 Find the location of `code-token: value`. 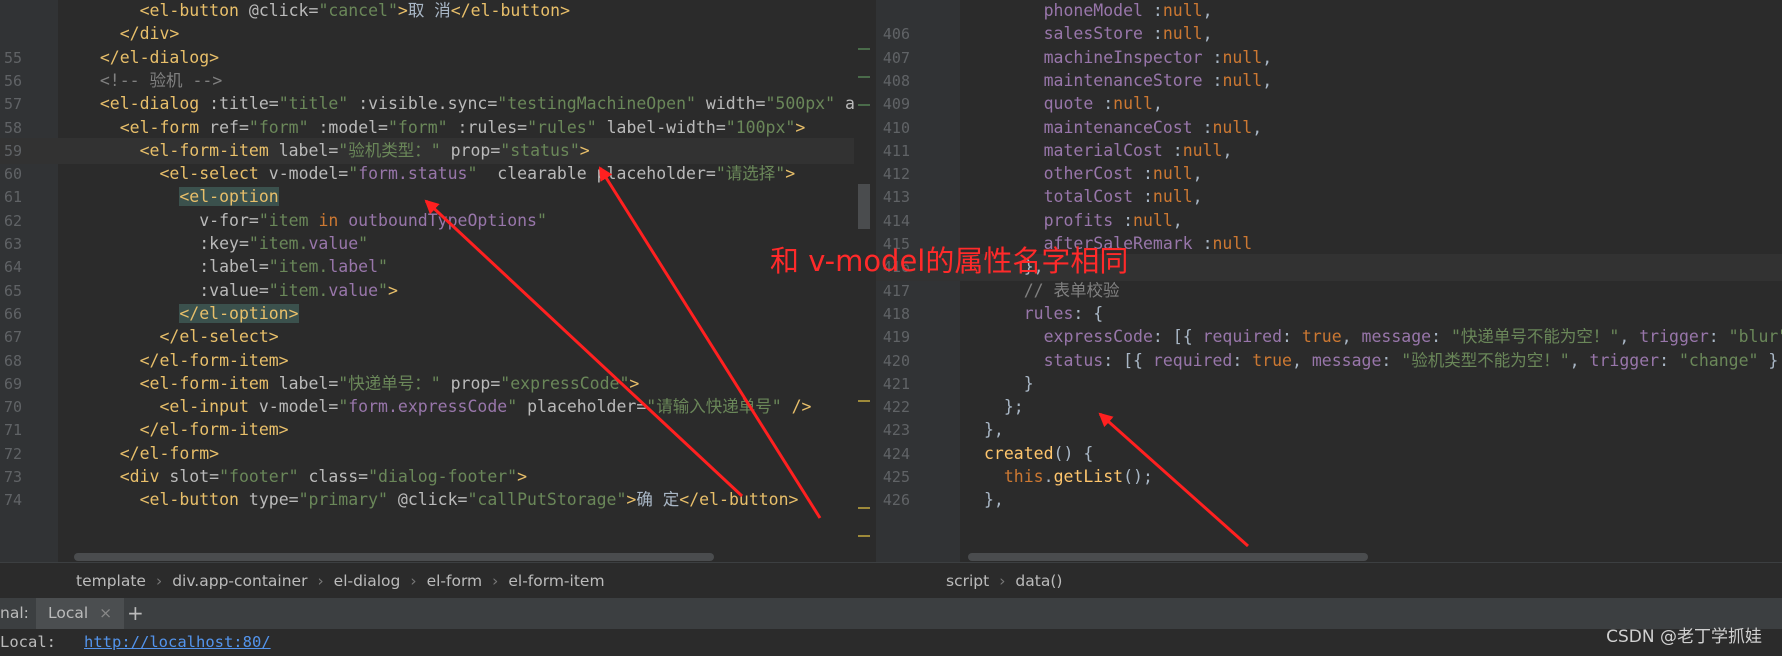

code-token: value is located at coordinates (333, 243).